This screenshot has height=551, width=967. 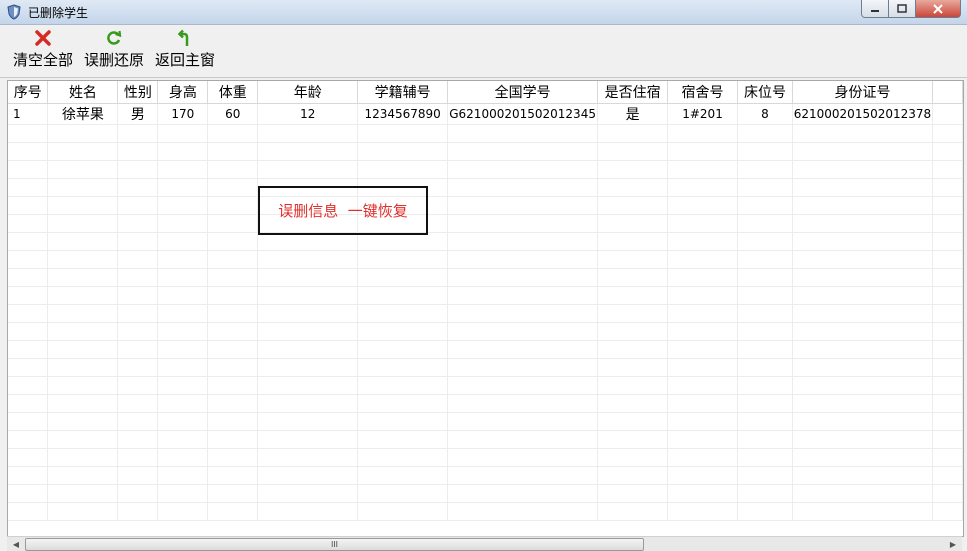 I want to click on return-main-label: 返回主窗, so click(x=184, y=60).